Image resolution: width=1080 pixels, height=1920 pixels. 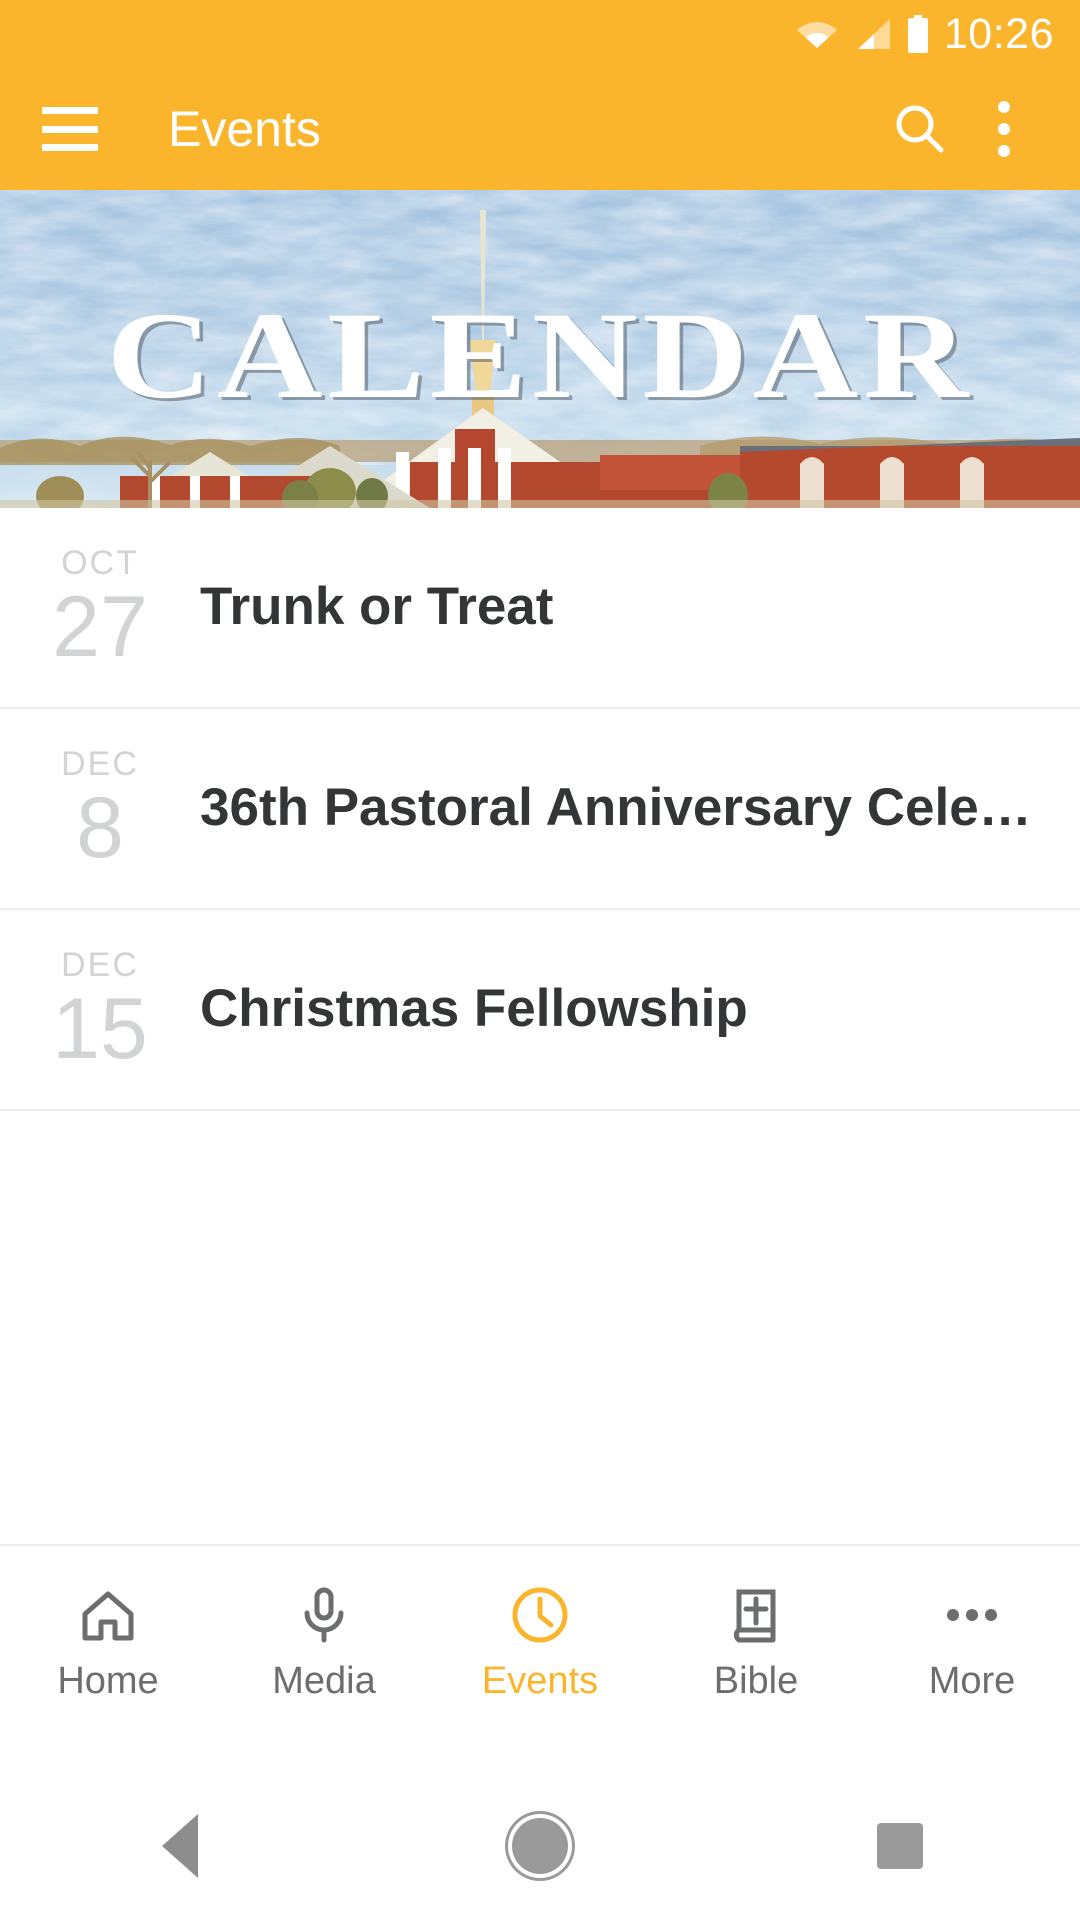 I want to click on recents-square-icon, so click(x=900, y=1846).